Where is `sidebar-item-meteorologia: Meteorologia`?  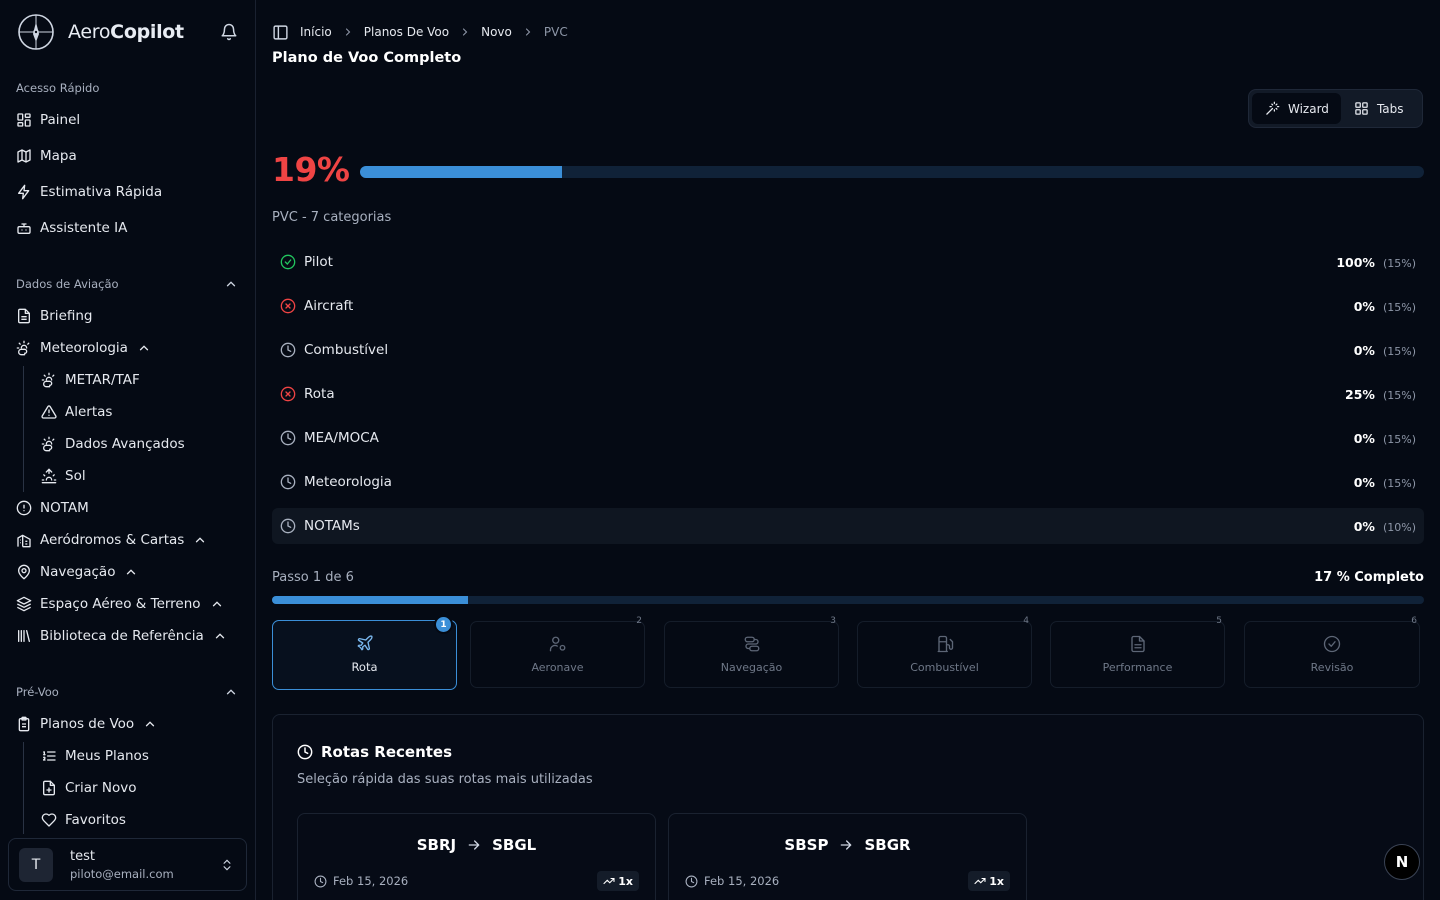
sidebar-item-meteorologia: Meteorologia is located at coordinates (83, 348).